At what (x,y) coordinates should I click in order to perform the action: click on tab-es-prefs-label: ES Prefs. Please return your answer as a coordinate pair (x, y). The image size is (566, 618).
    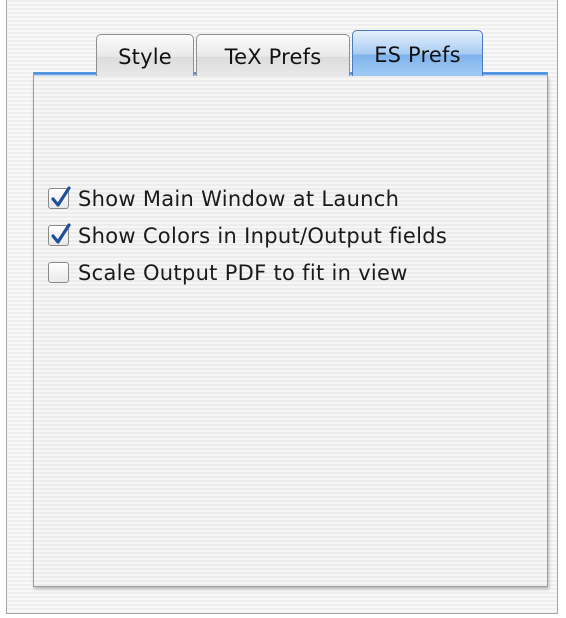
    Looking at the image, I should click on (417, 54).